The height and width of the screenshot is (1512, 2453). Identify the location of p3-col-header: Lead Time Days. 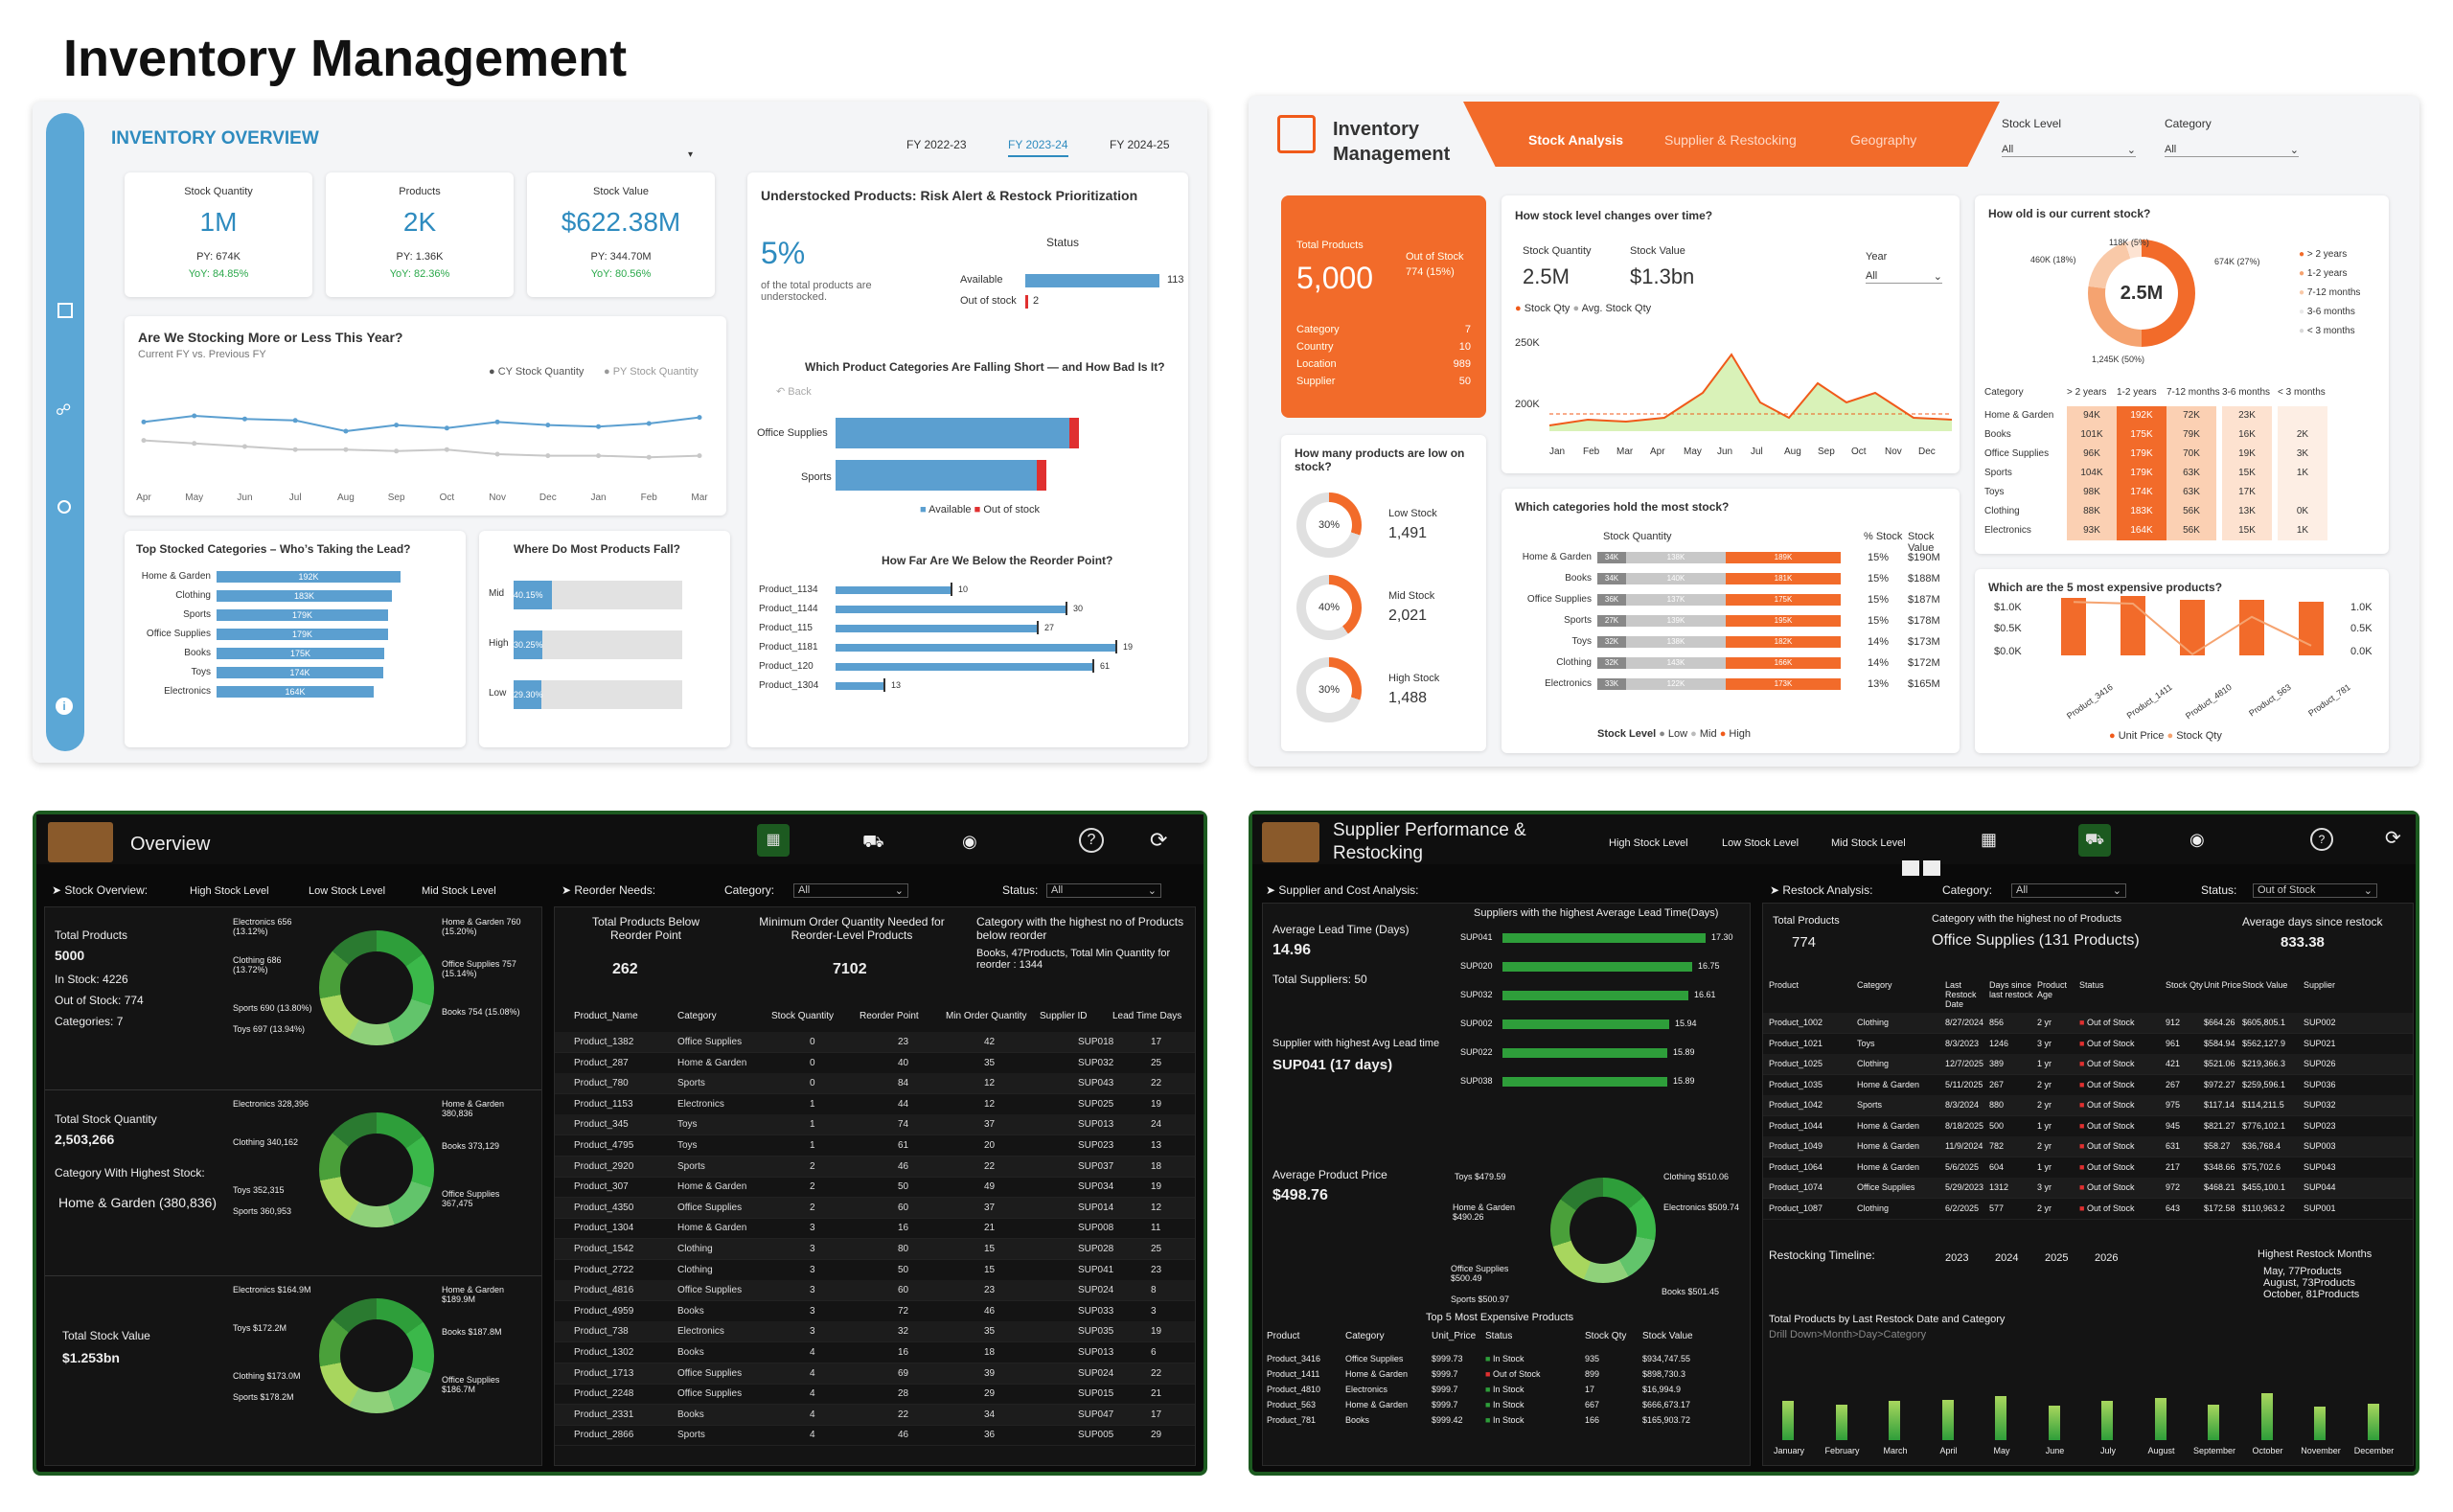
(1147, 1016).